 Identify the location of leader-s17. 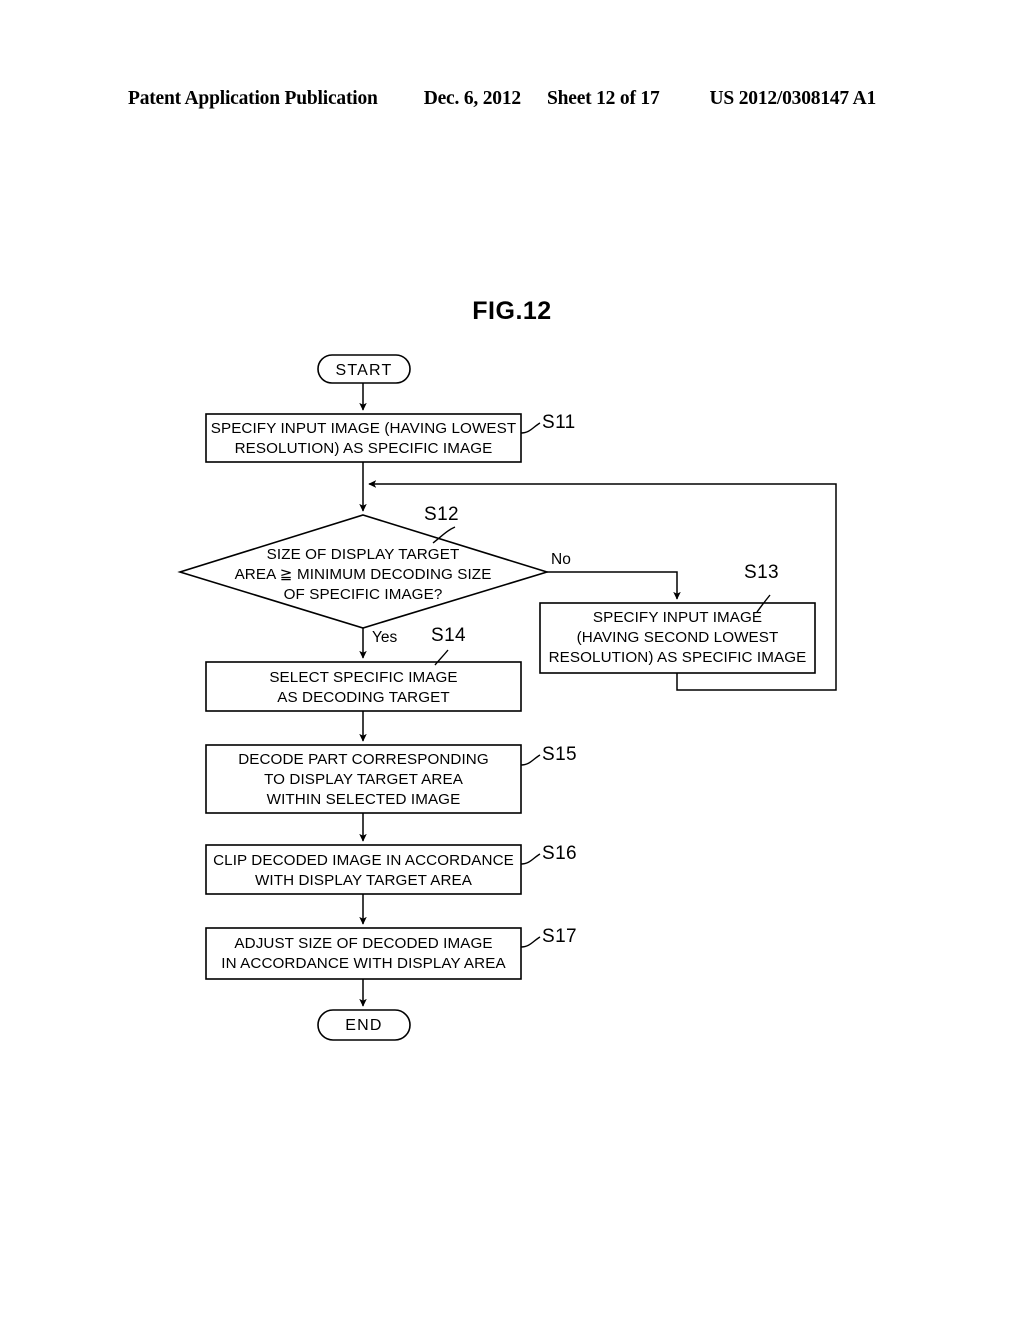
(530, 942).